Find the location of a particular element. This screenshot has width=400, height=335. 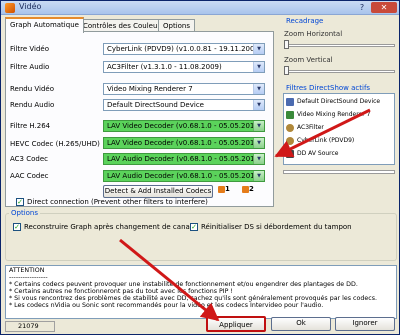

filter-item-ac3filter: AC3Filter is located at coordinates (305, 128).